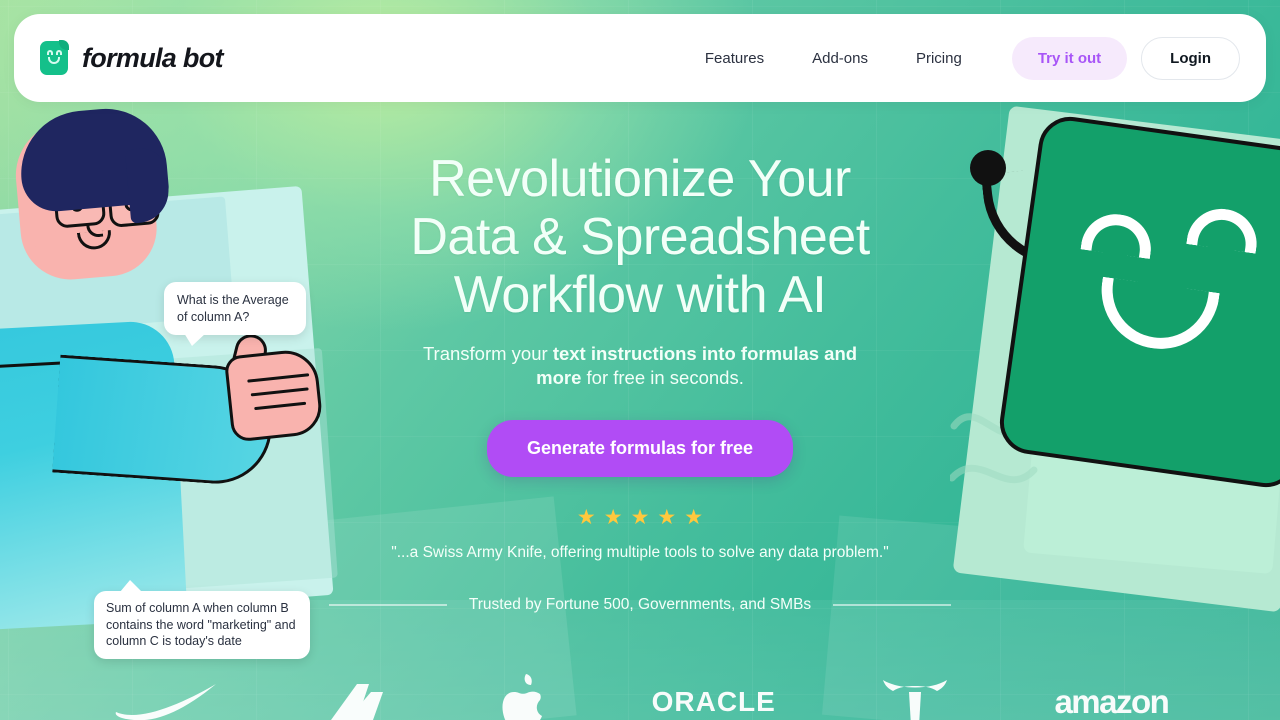 Image resolution: width=1280 pixels, height=720 pixels. What do you see at coordinates (387, 605) in the screenshot?
I see `divider-left` at bounding box center [387, 605].